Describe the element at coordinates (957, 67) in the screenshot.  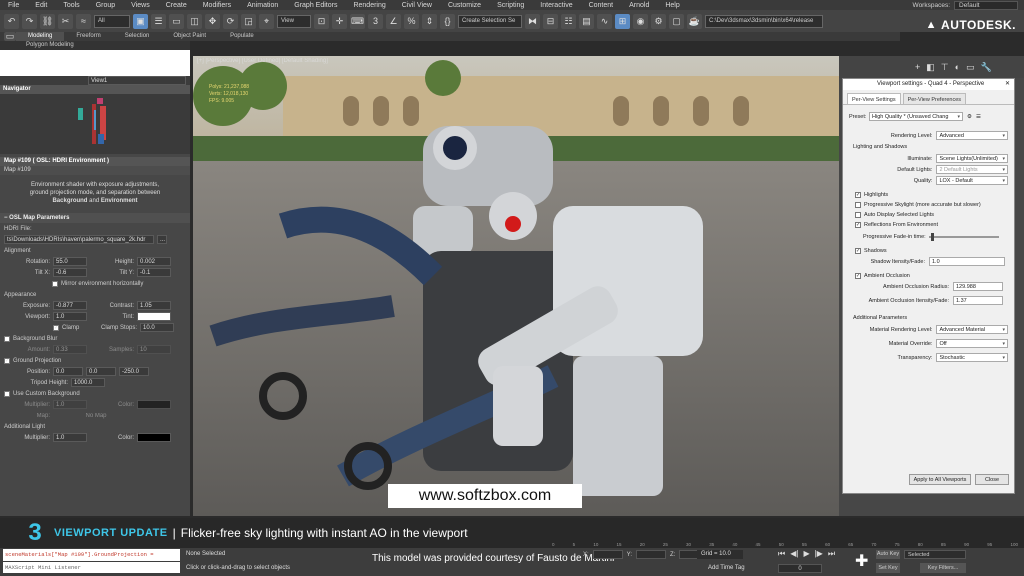
I see `motion-tab-icon: ◐` at that location.